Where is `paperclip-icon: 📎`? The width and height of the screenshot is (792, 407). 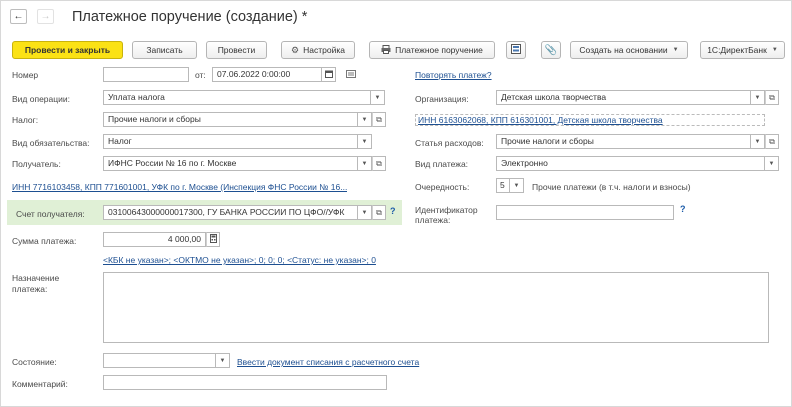
paperclip-icon: 📎 is located at coordinates (551, 50).